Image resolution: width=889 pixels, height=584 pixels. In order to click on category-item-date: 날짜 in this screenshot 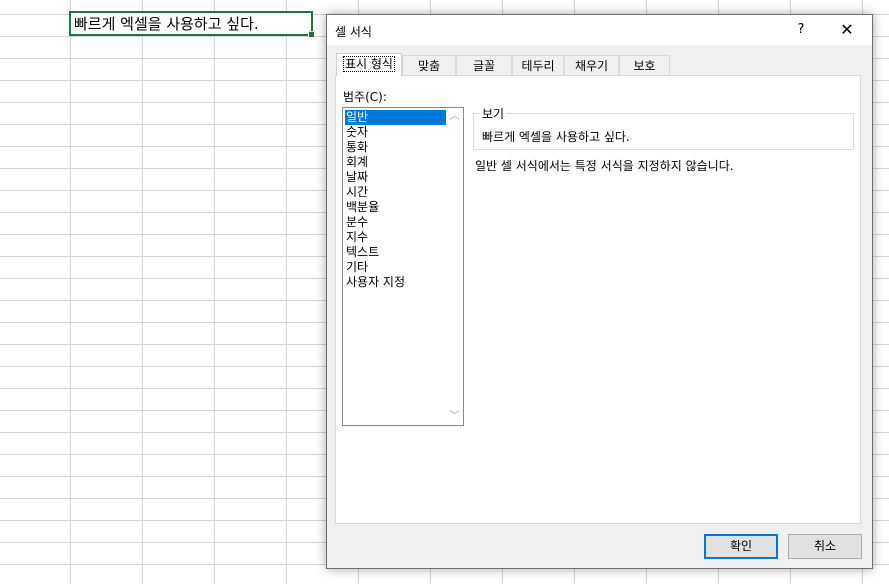, I will do `click(395, 177)`.